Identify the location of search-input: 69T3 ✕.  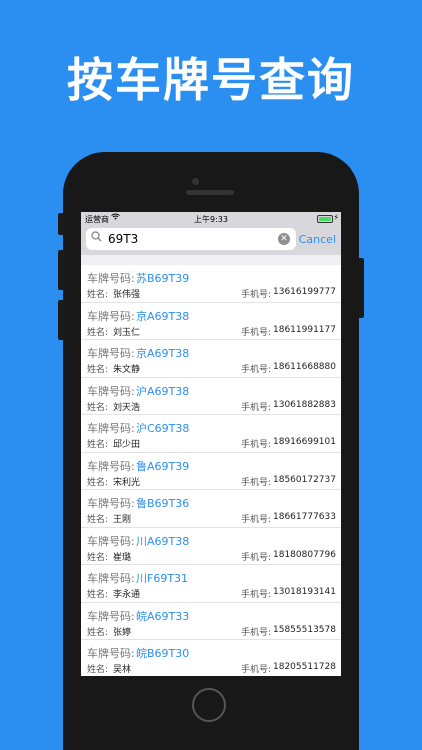
(191, 239).